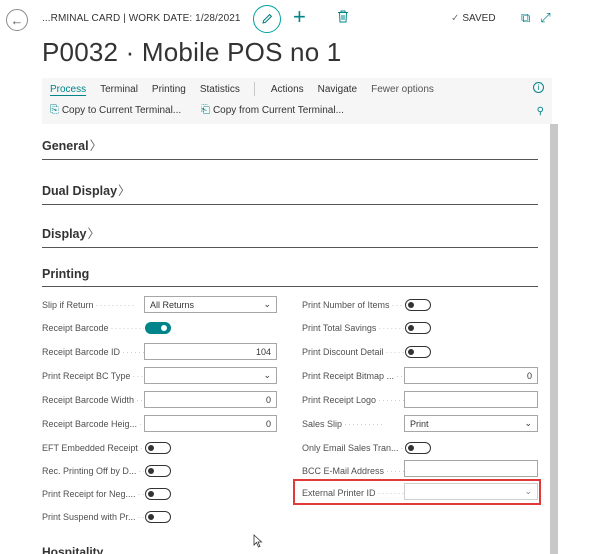 The height and width of the screenshot is (554, 600). I want to click on field-print-number-of-items: Print Number of Items··········, so click(353, 304).